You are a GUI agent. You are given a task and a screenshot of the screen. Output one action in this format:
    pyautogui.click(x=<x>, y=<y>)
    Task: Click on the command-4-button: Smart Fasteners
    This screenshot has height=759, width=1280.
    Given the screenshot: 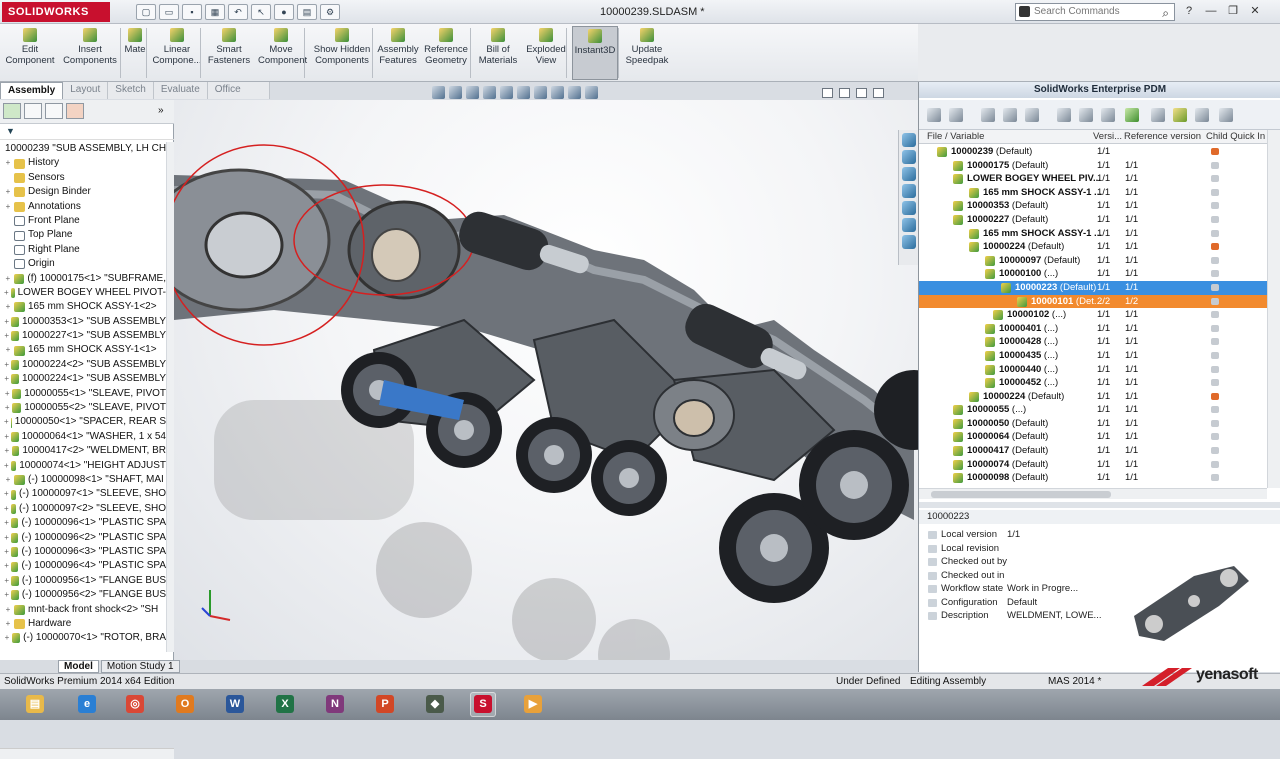 What is the action you would take?
    pyautogui.click(x=229, y=53)
    